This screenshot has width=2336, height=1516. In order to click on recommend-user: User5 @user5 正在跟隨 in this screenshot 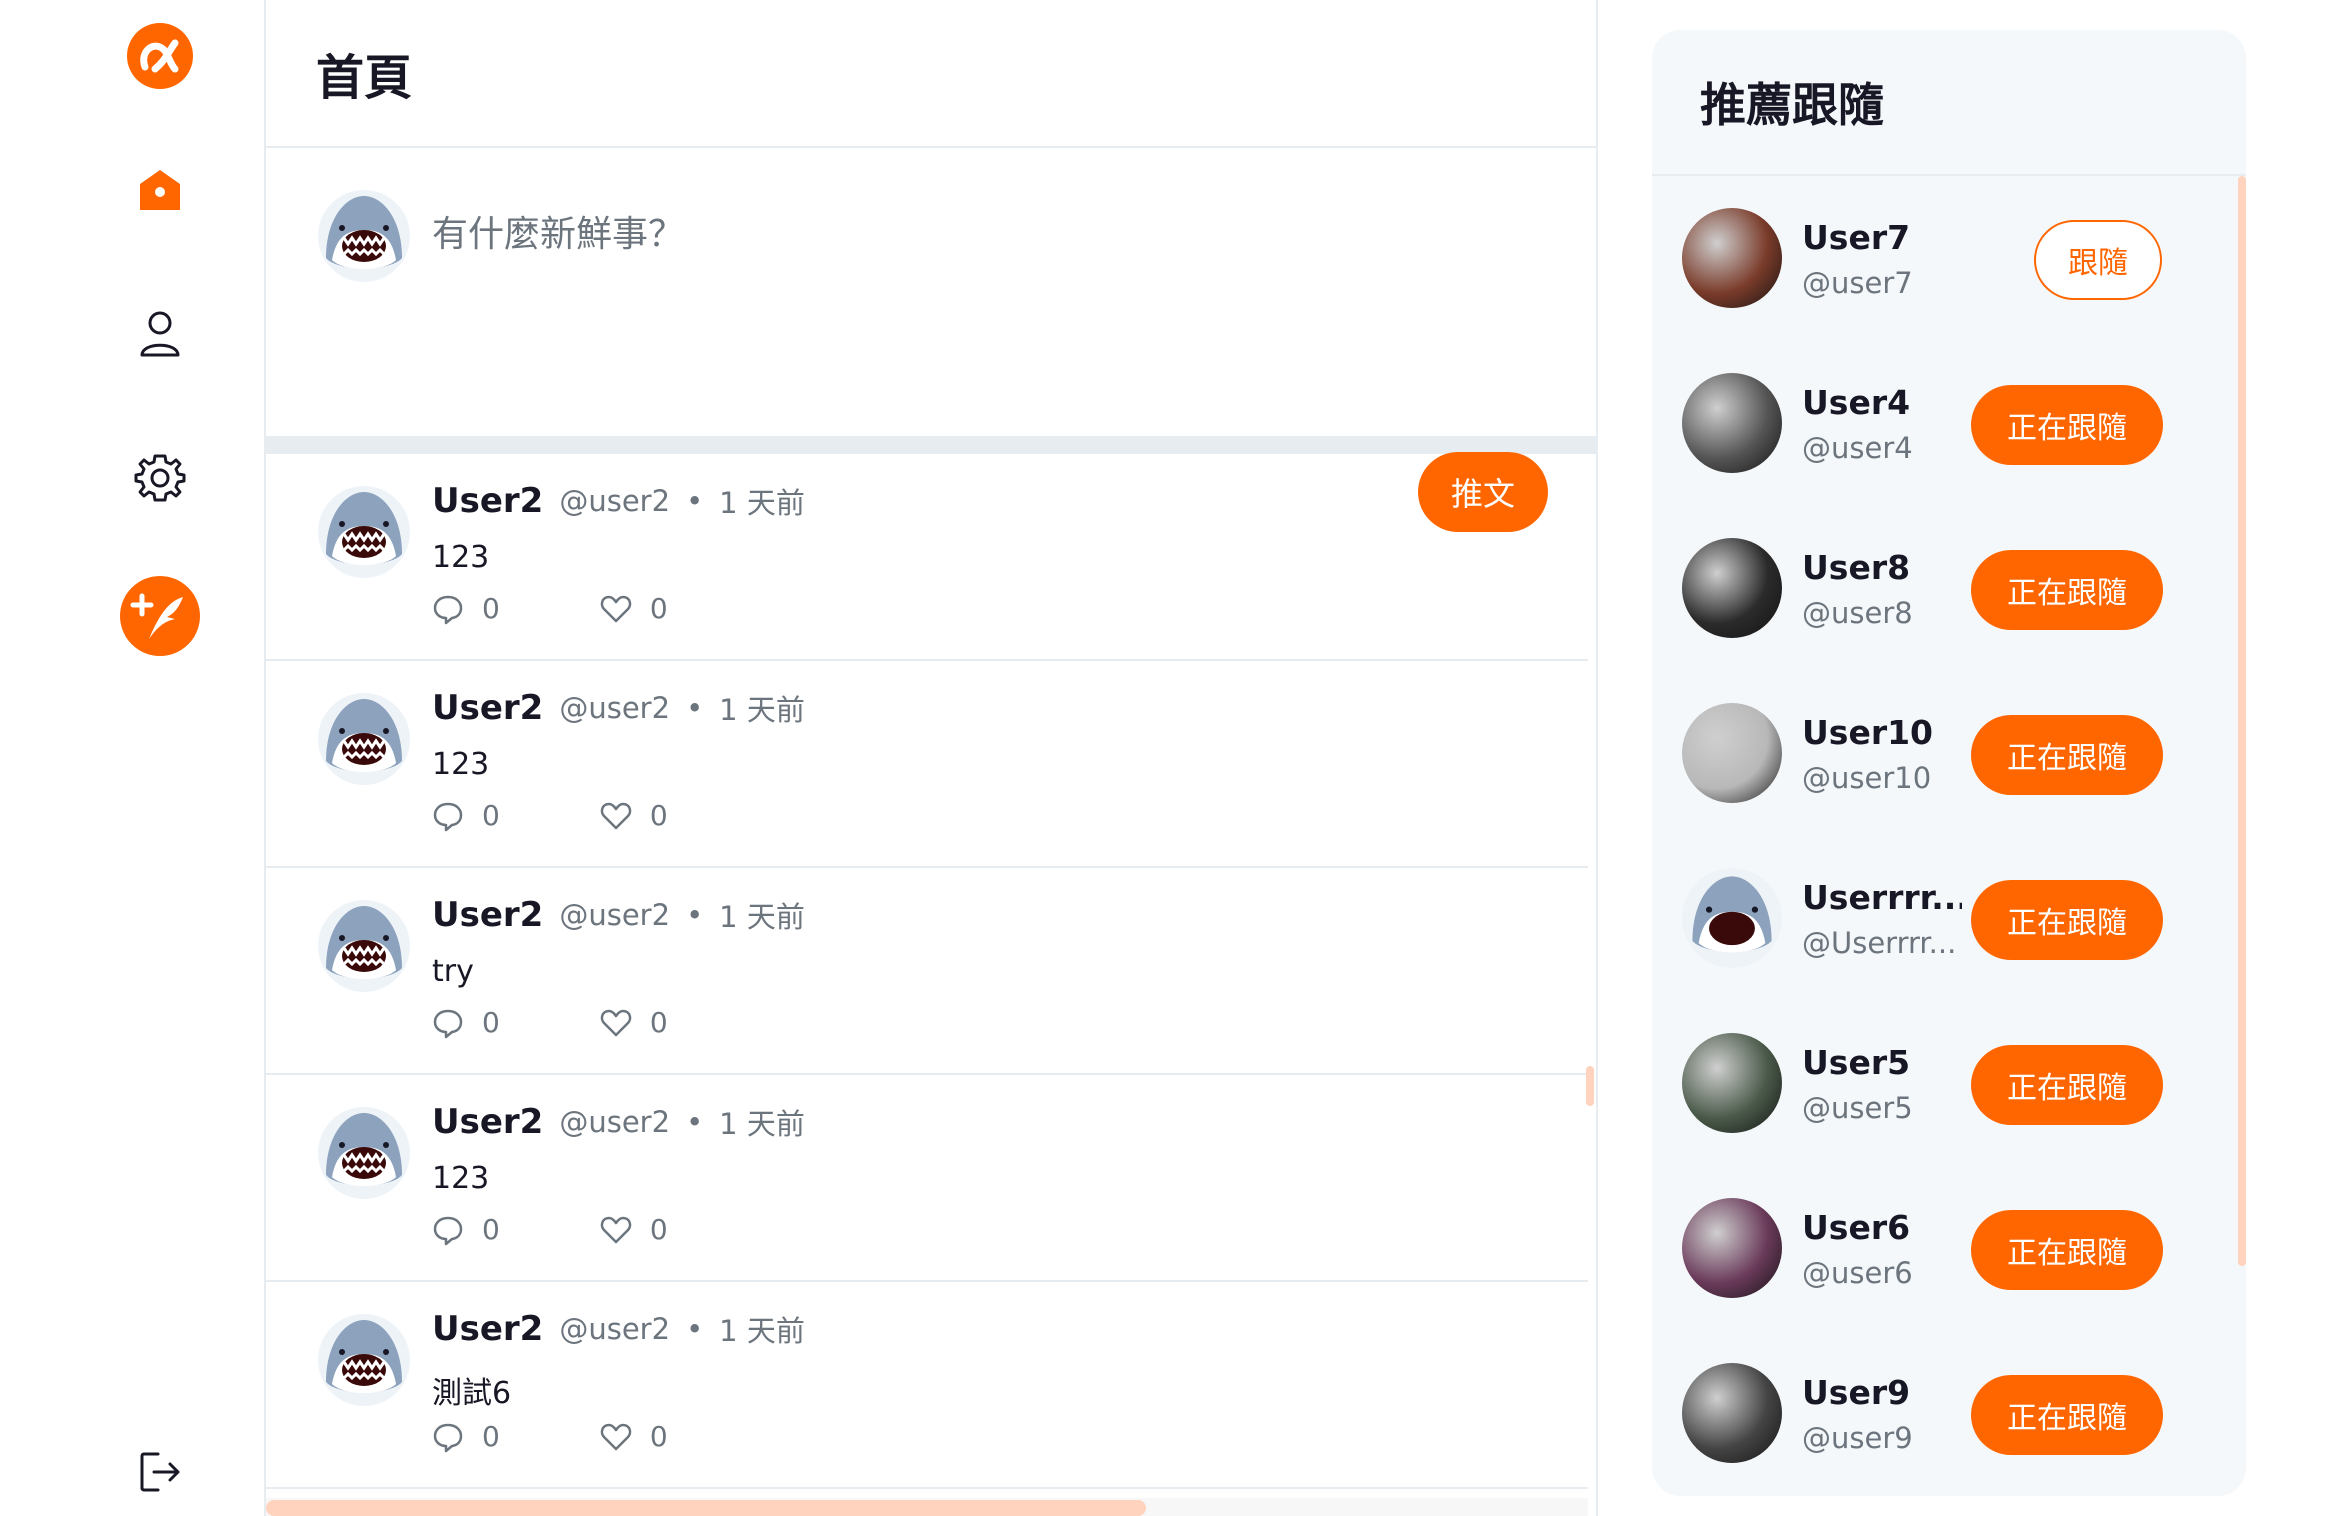, I will do `click(1949, 1083)`.